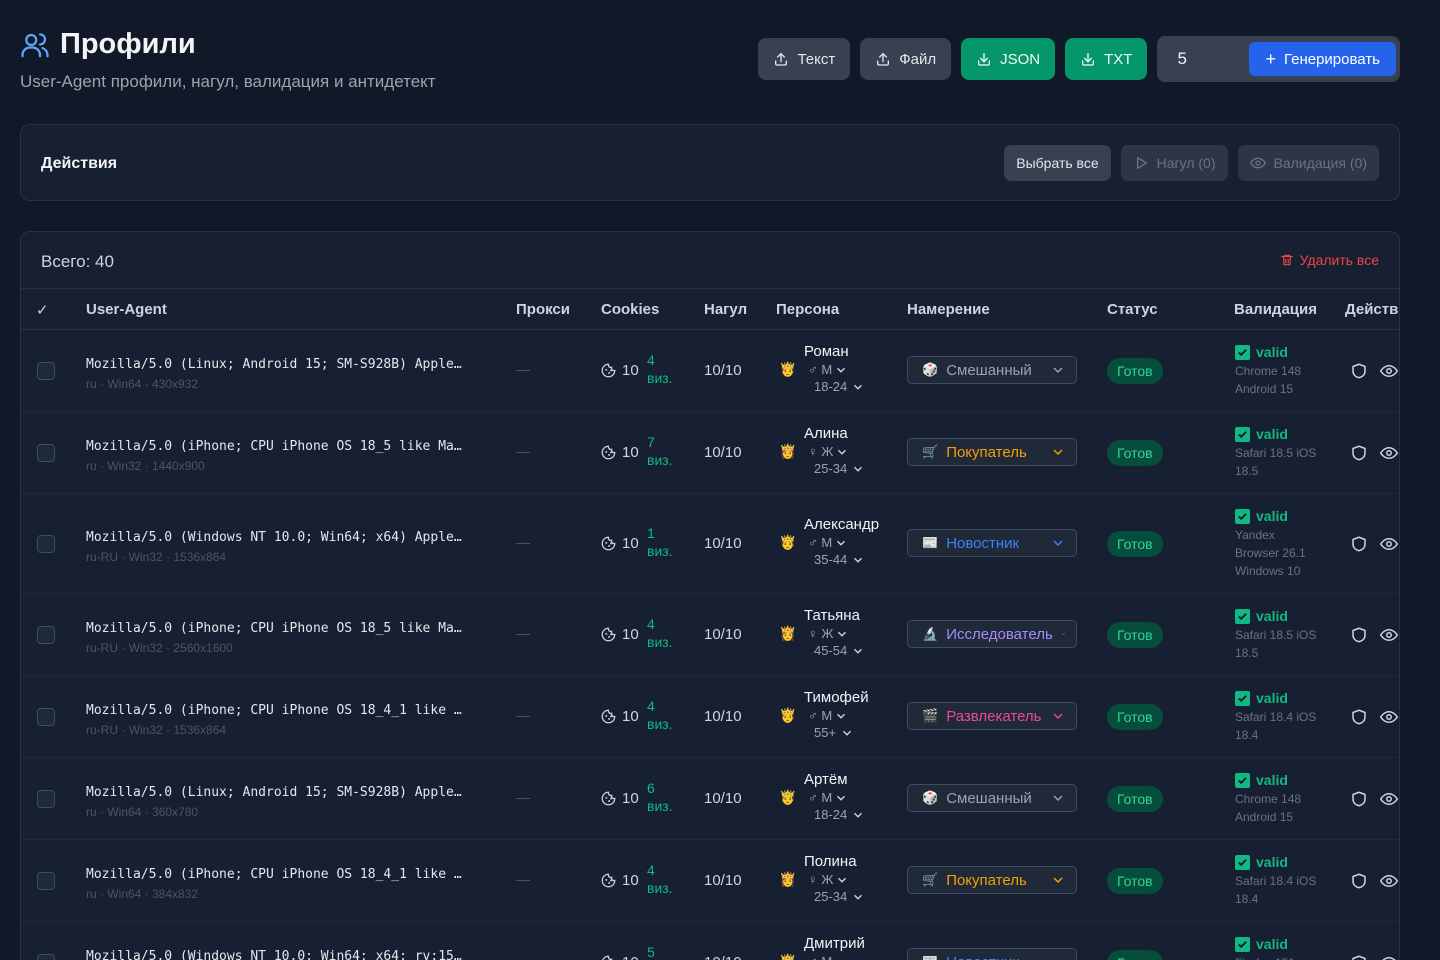  Describe the element at coordinates (1057, 163) in the screenshot. I see `select-all-button: Выбрать все` at that location.